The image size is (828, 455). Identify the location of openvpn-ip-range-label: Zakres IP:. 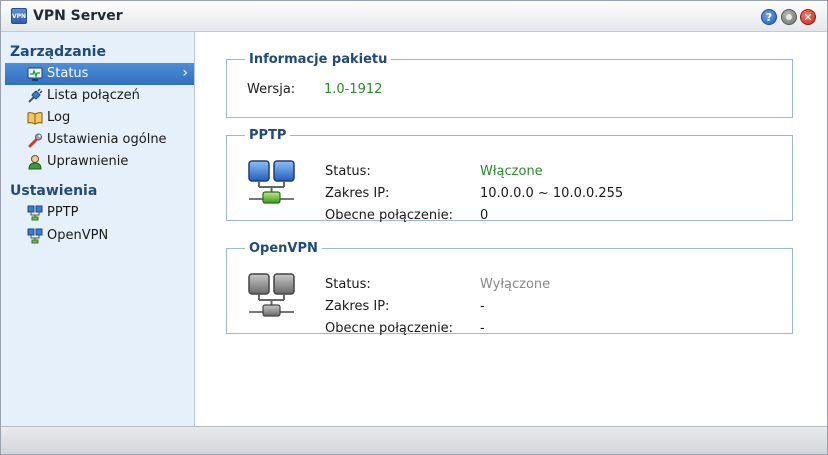
(357, 306).